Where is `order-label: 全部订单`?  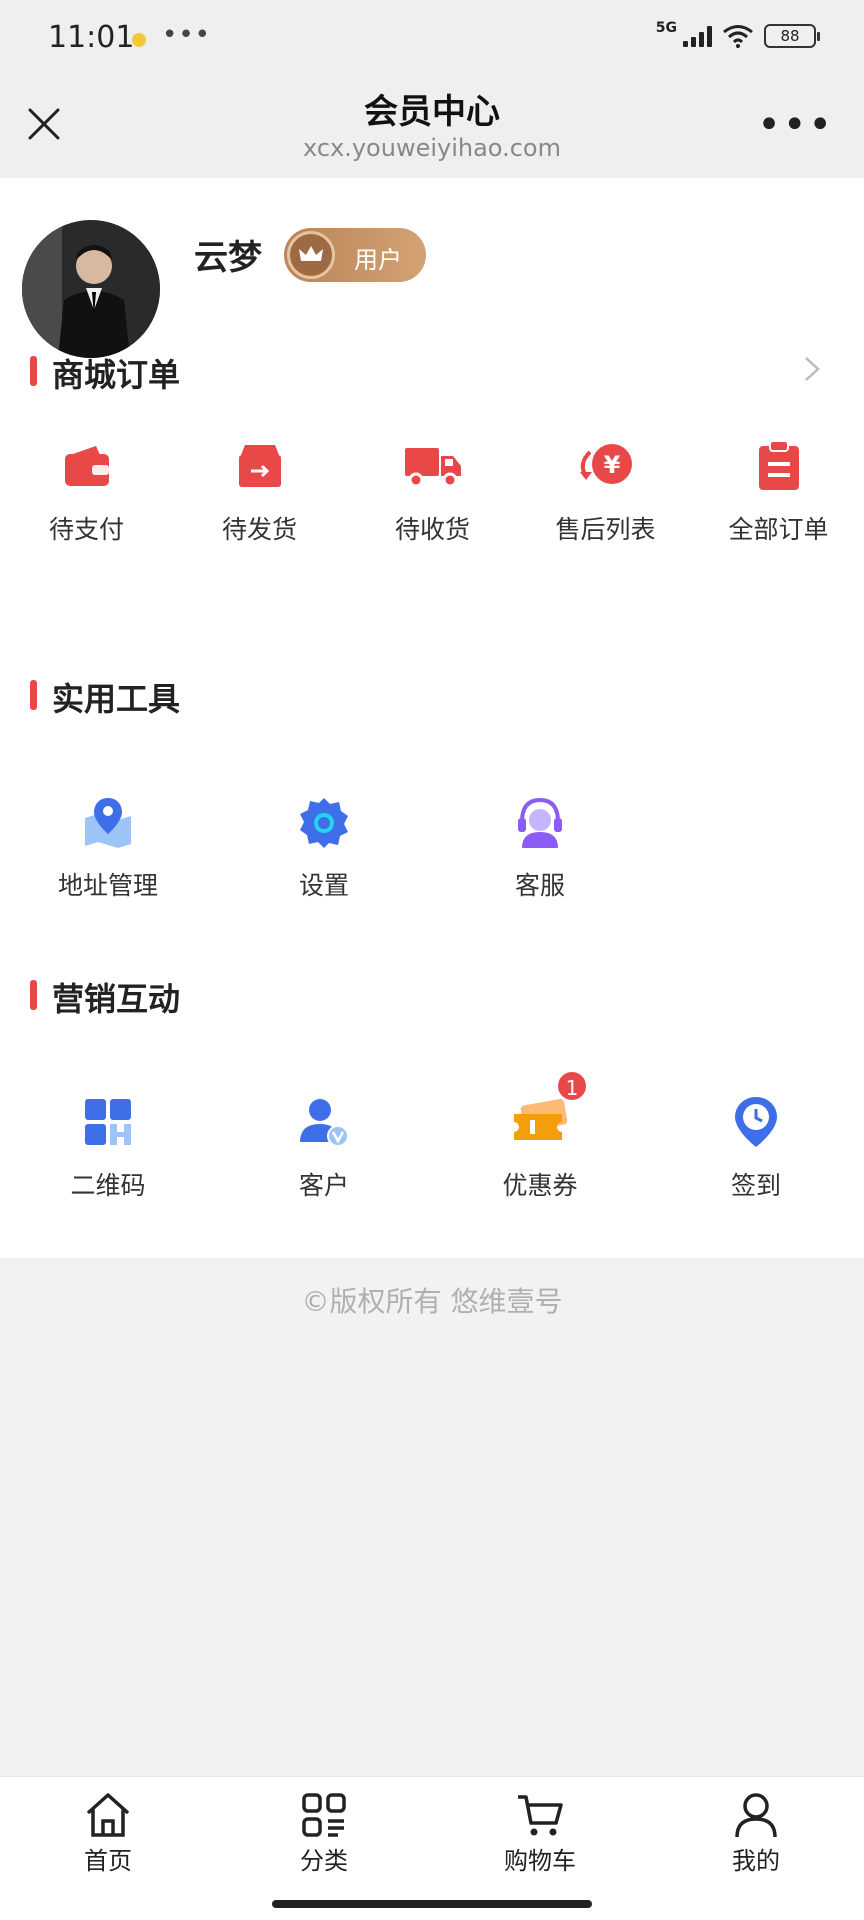
order-label: 全部订单 is located at coordinates (778, 529).